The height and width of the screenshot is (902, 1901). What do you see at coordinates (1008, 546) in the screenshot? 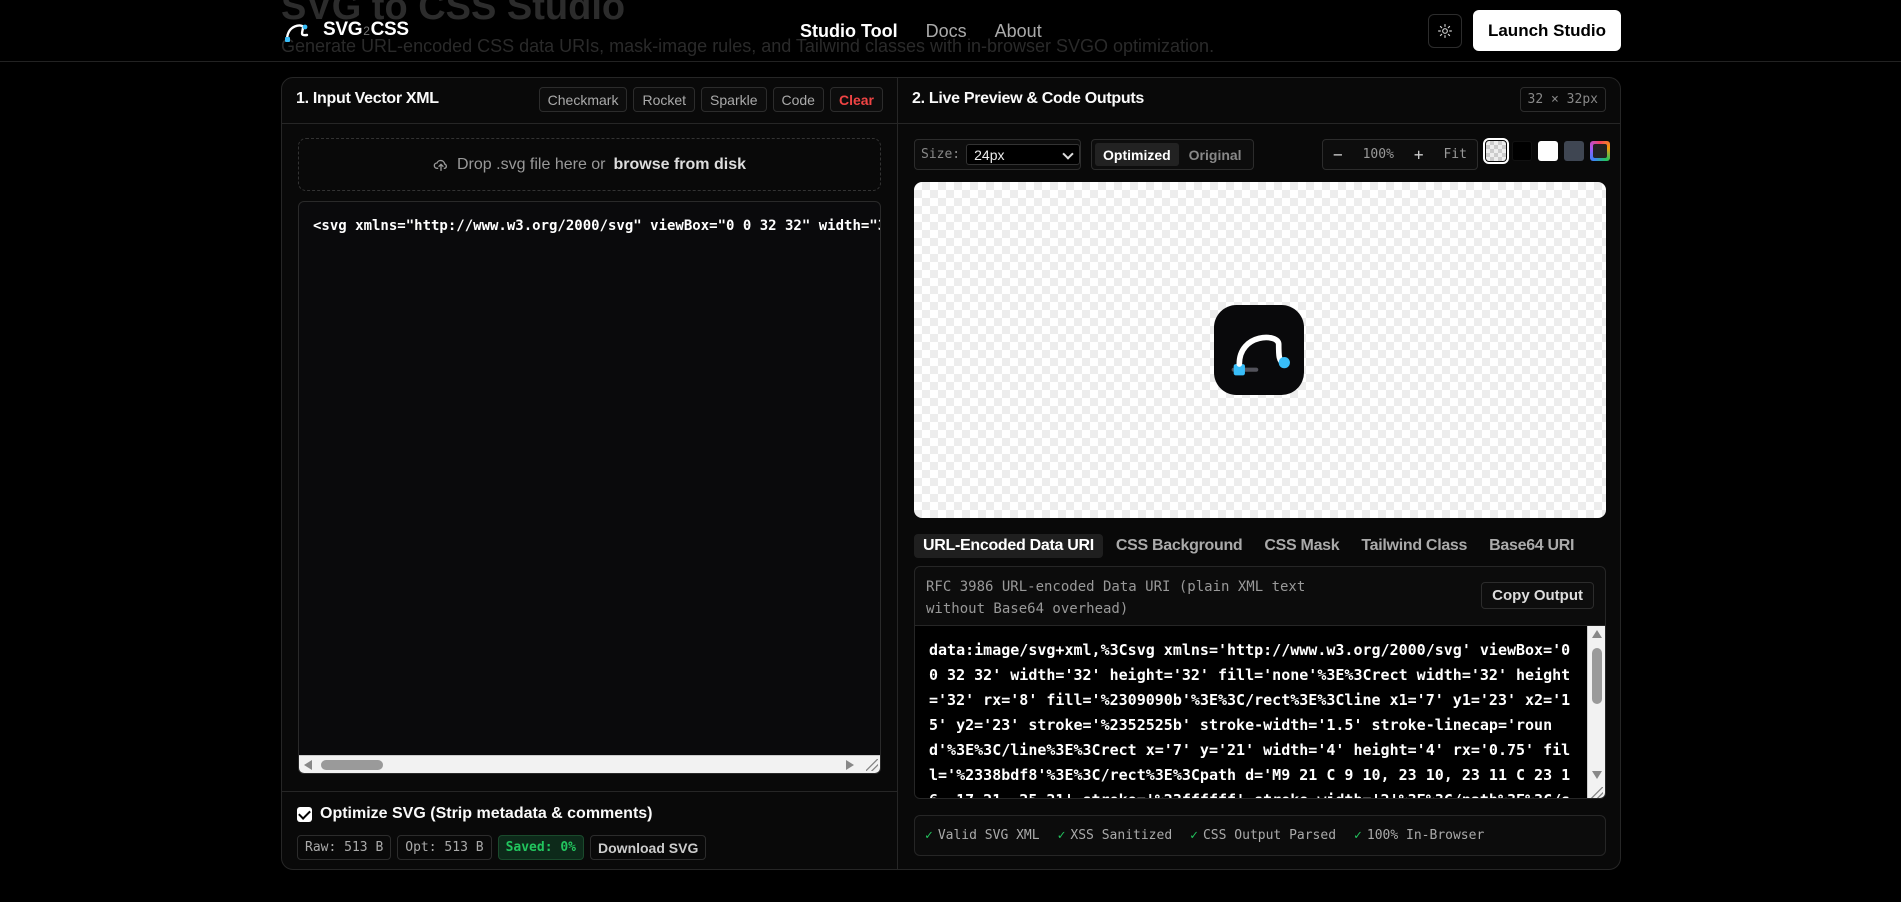
I see `tab-url-encoded: URL-Encoded Data URI` at bounding box center [1008, 546].